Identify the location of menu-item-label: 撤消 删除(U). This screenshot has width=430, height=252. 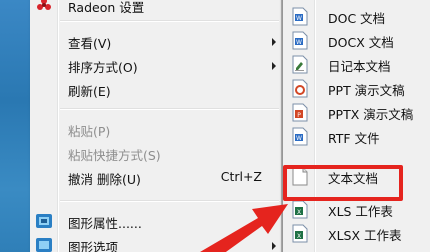
(104, 179).